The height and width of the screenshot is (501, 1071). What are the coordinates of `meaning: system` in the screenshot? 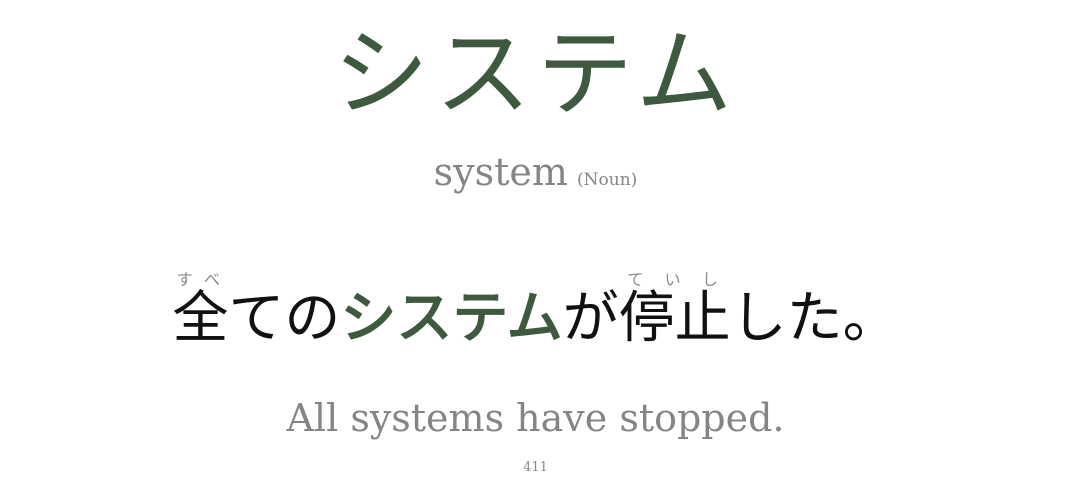 It's located at (500, 172).